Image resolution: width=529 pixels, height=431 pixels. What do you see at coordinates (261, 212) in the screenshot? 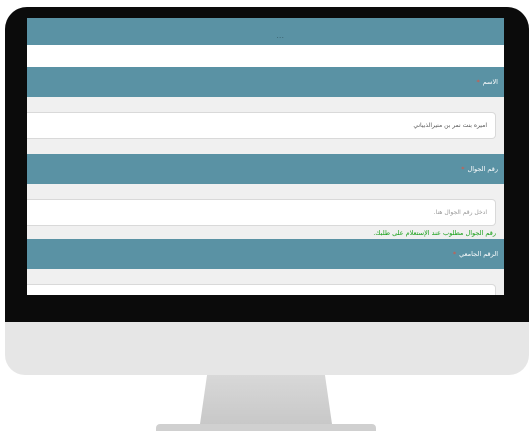
I see `mobile-field: ادخل رقم الجوال هنا.` at bounding box center [261, 212].